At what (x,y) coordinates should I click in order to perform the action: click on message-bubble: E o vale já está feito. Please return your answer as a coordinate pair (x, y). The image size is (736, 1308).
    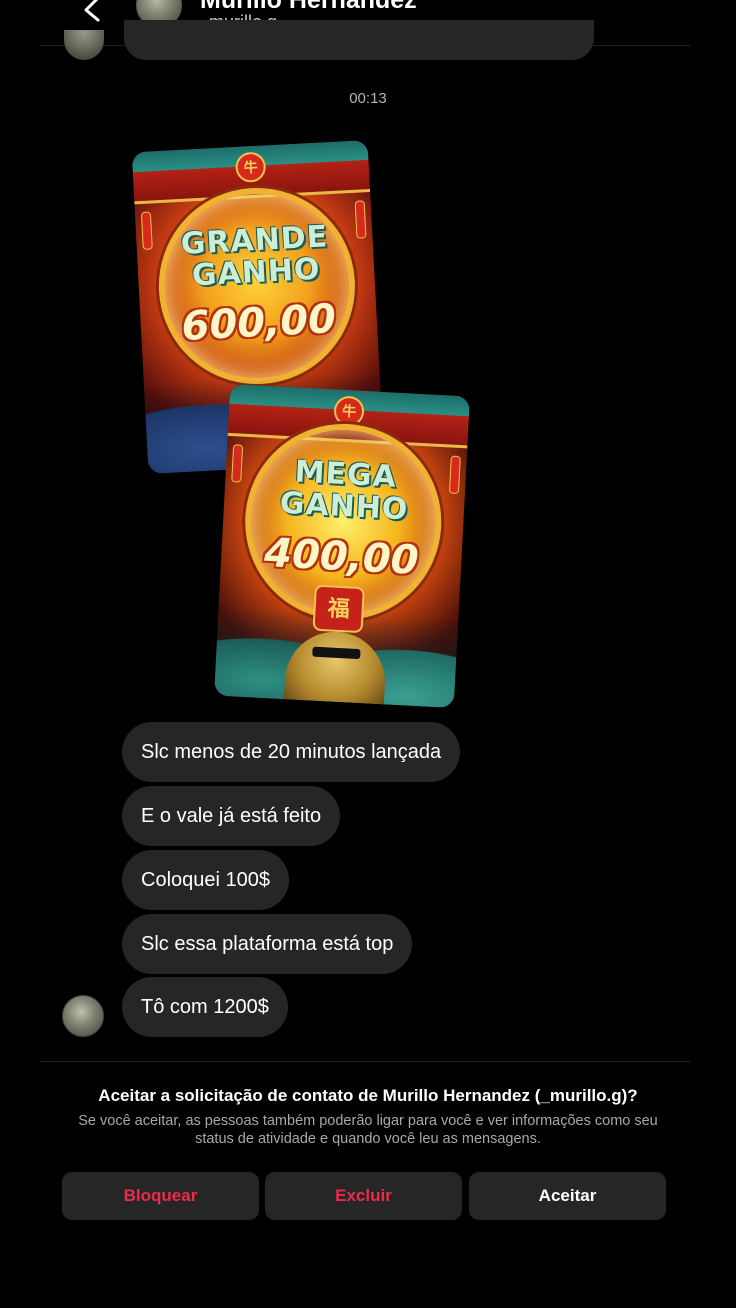
    Looking at the image, I should click on (231, 816).